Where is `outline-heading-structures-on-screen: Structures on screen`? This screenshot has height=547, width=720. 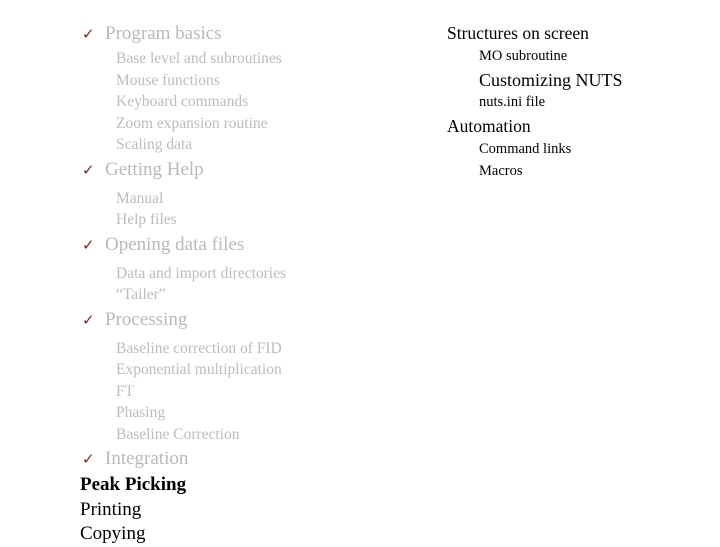 outline-heading-structures-on-screen: Structures on screen is located at coordinates (572, 33).